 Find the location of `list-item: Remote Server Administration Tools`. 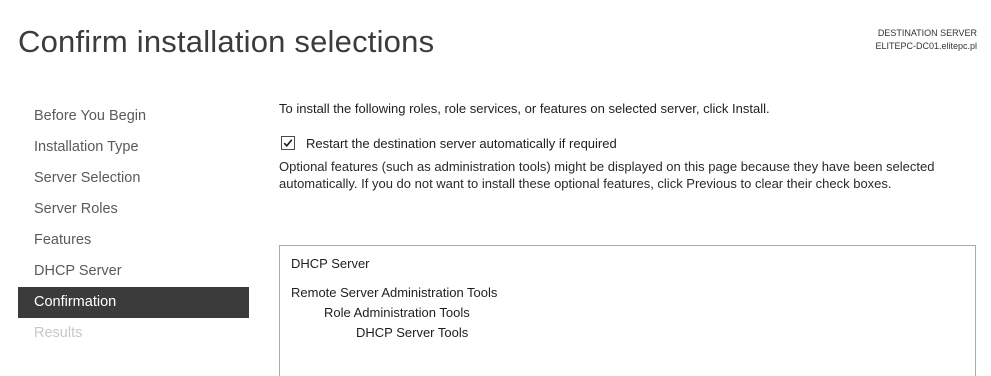

list-item: Remote Server Administration Tools is located at coordinates (394, 292).